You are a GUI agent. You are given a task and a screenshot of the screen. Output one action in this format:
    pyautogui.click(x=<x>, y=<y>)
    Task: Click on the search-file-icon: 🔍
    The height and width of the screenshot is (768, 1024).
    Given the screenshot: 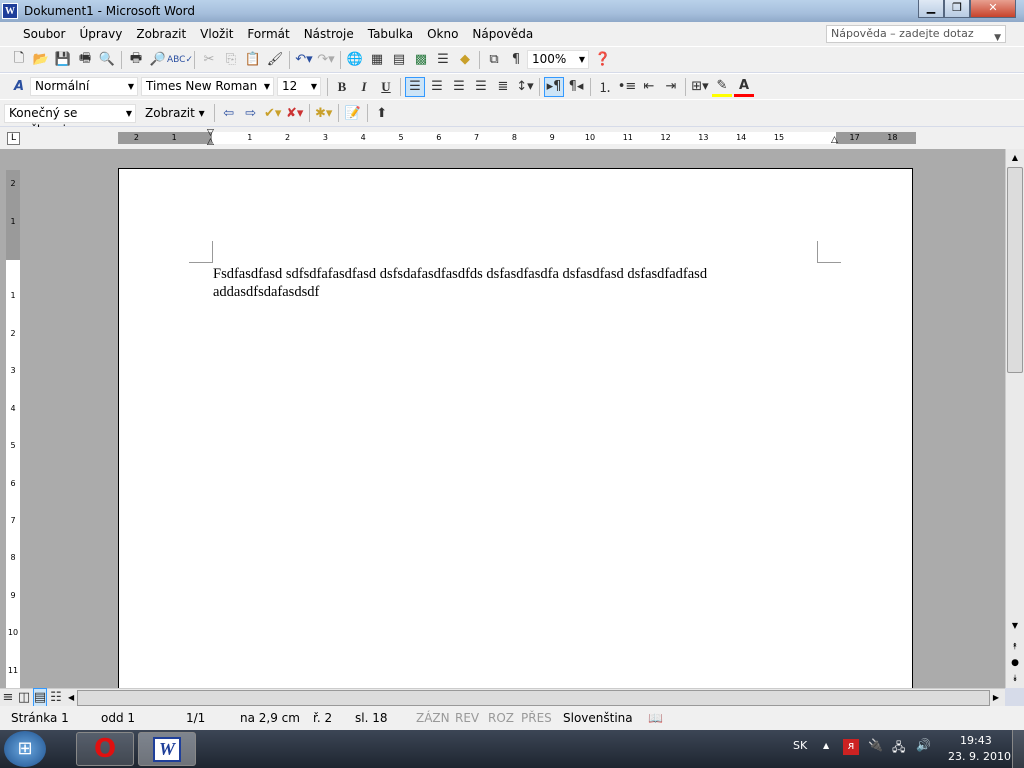 What is the action you would take?
    pyautogui.click(x=107, y=60)
    